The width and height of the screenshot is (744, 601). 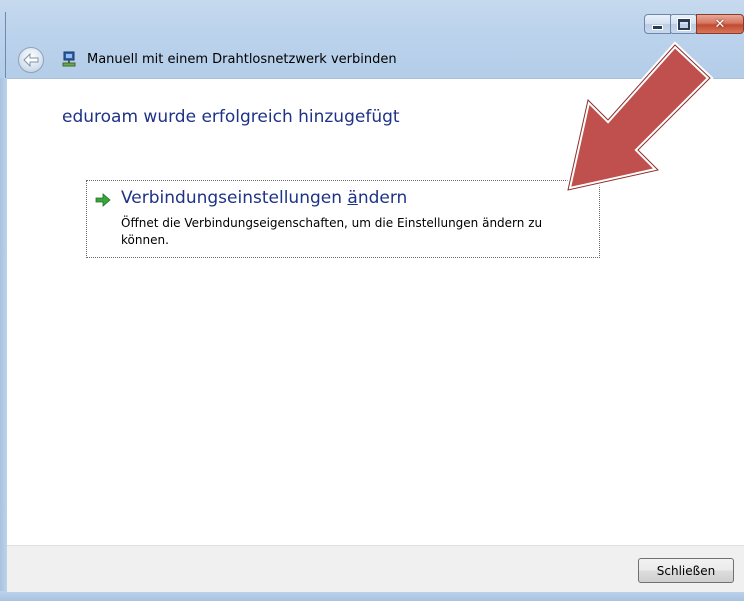 I want to click on back-button, so click(x=31, y=60).